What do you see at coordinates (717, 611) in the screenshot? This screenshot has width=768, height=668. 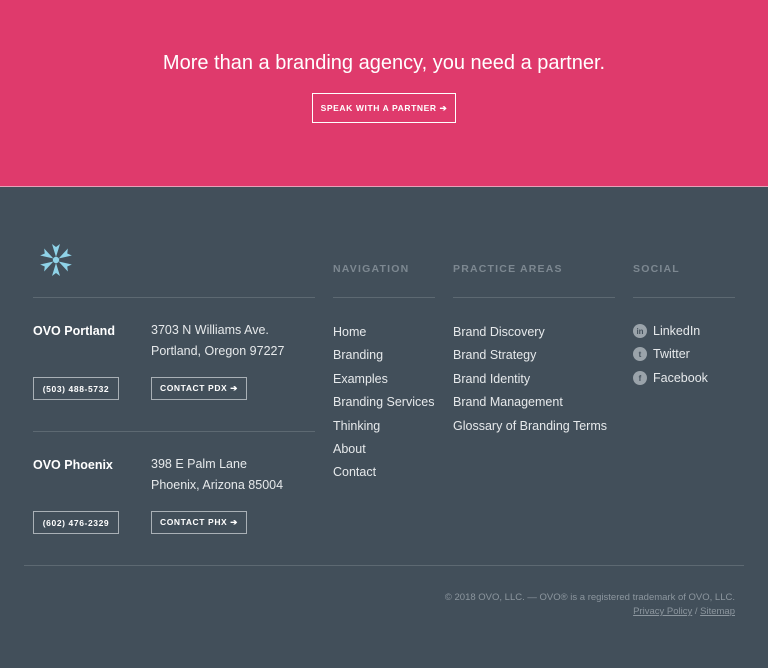 I see `sitemap-link: Sitemap` at bounding box center [717, 611].